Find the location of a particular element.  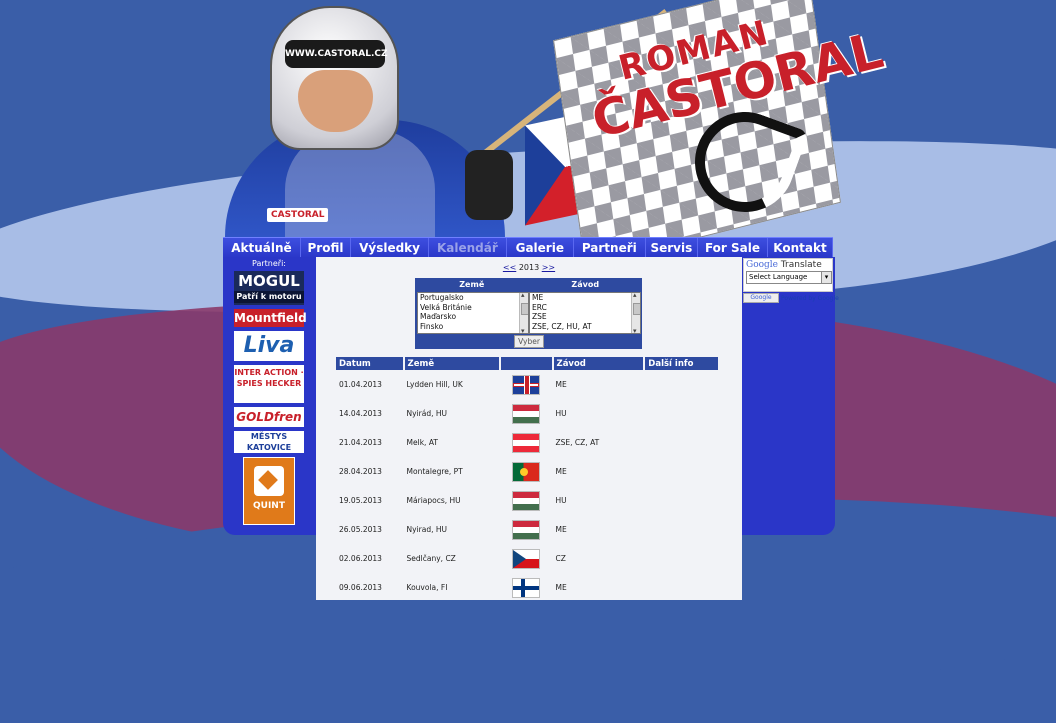

prev-year-link: << is located at coordinates (509, 267).